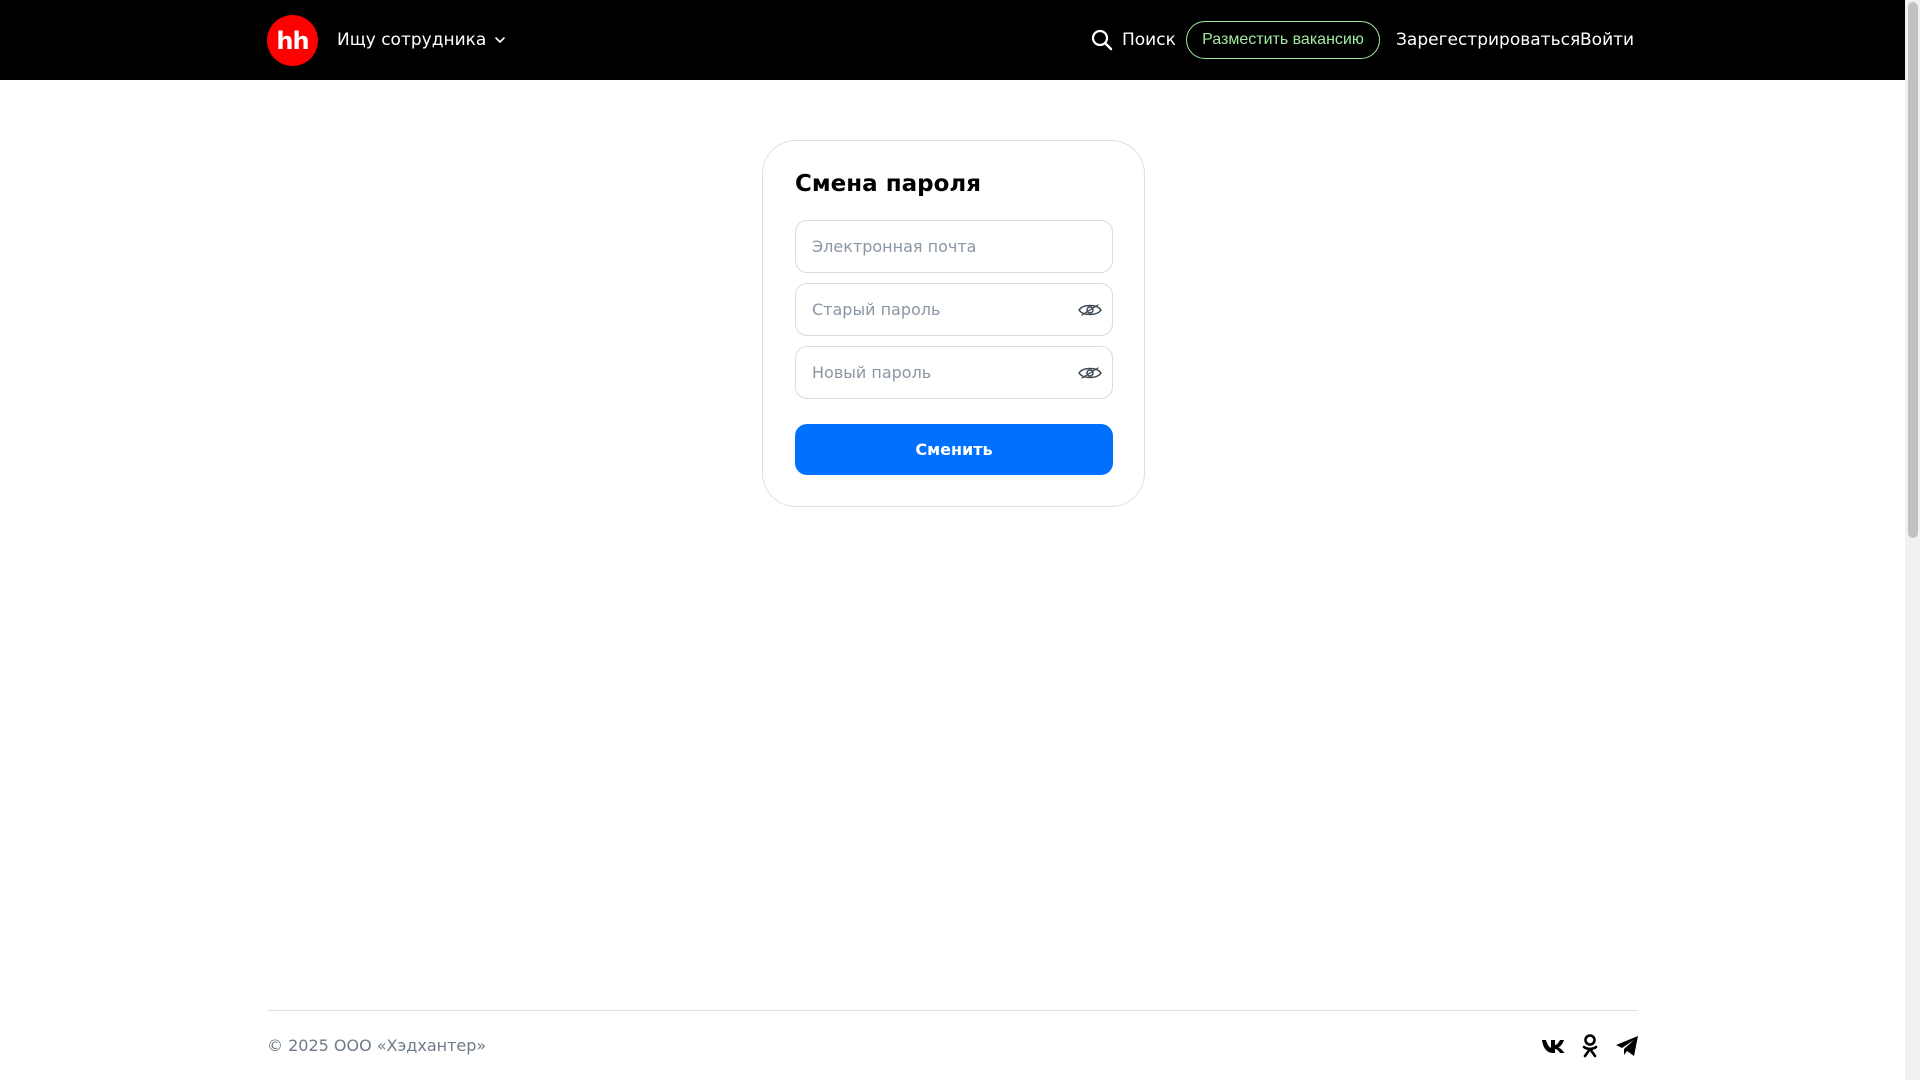 This screenshot has height=1080, width=1920. I want to click on vk-icon, so click(1553, 1046).